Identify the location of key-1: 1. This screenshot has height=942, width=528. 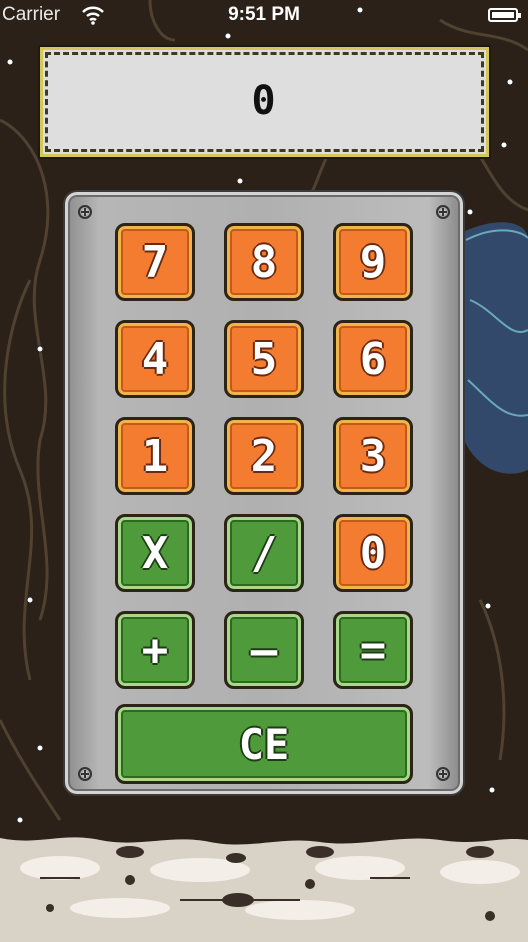
(155, 456).